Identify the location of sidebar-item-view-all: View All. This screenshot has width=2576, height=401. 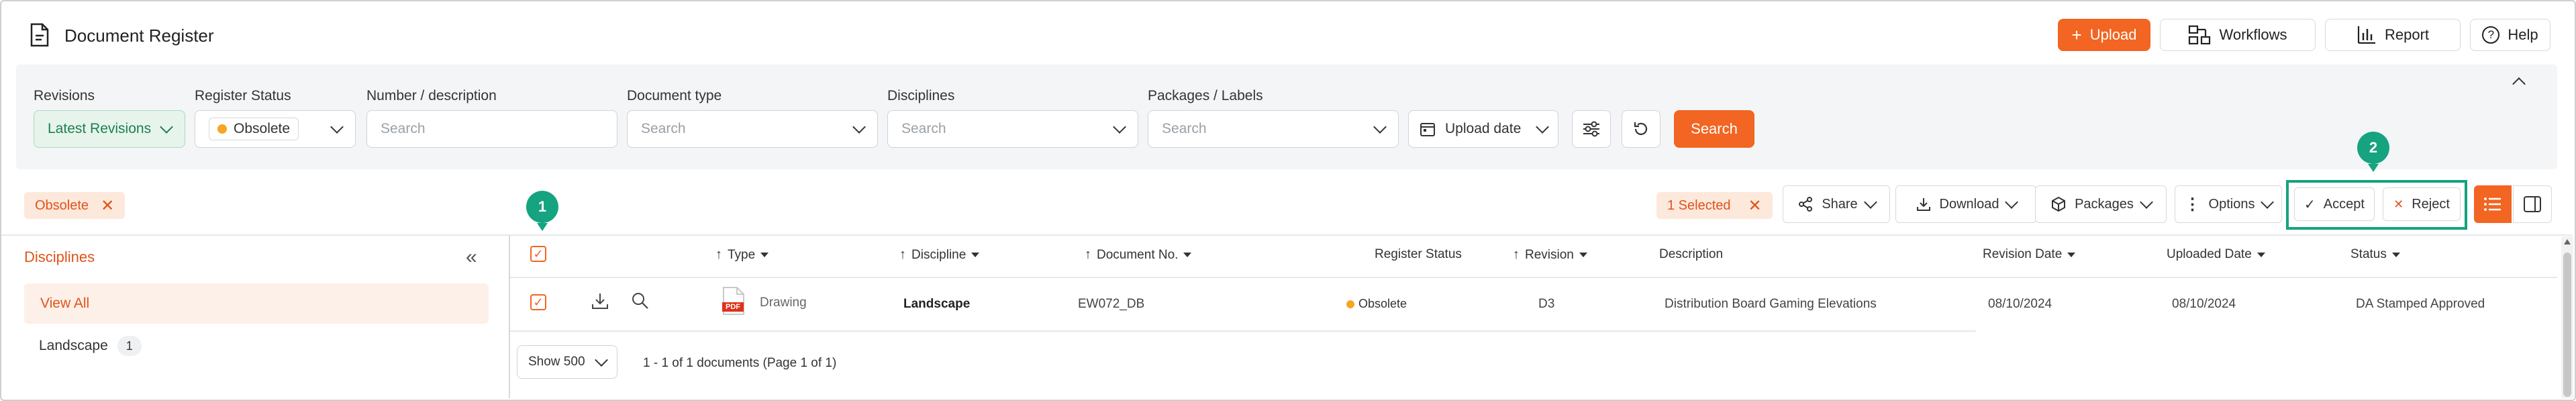
(256, 303).